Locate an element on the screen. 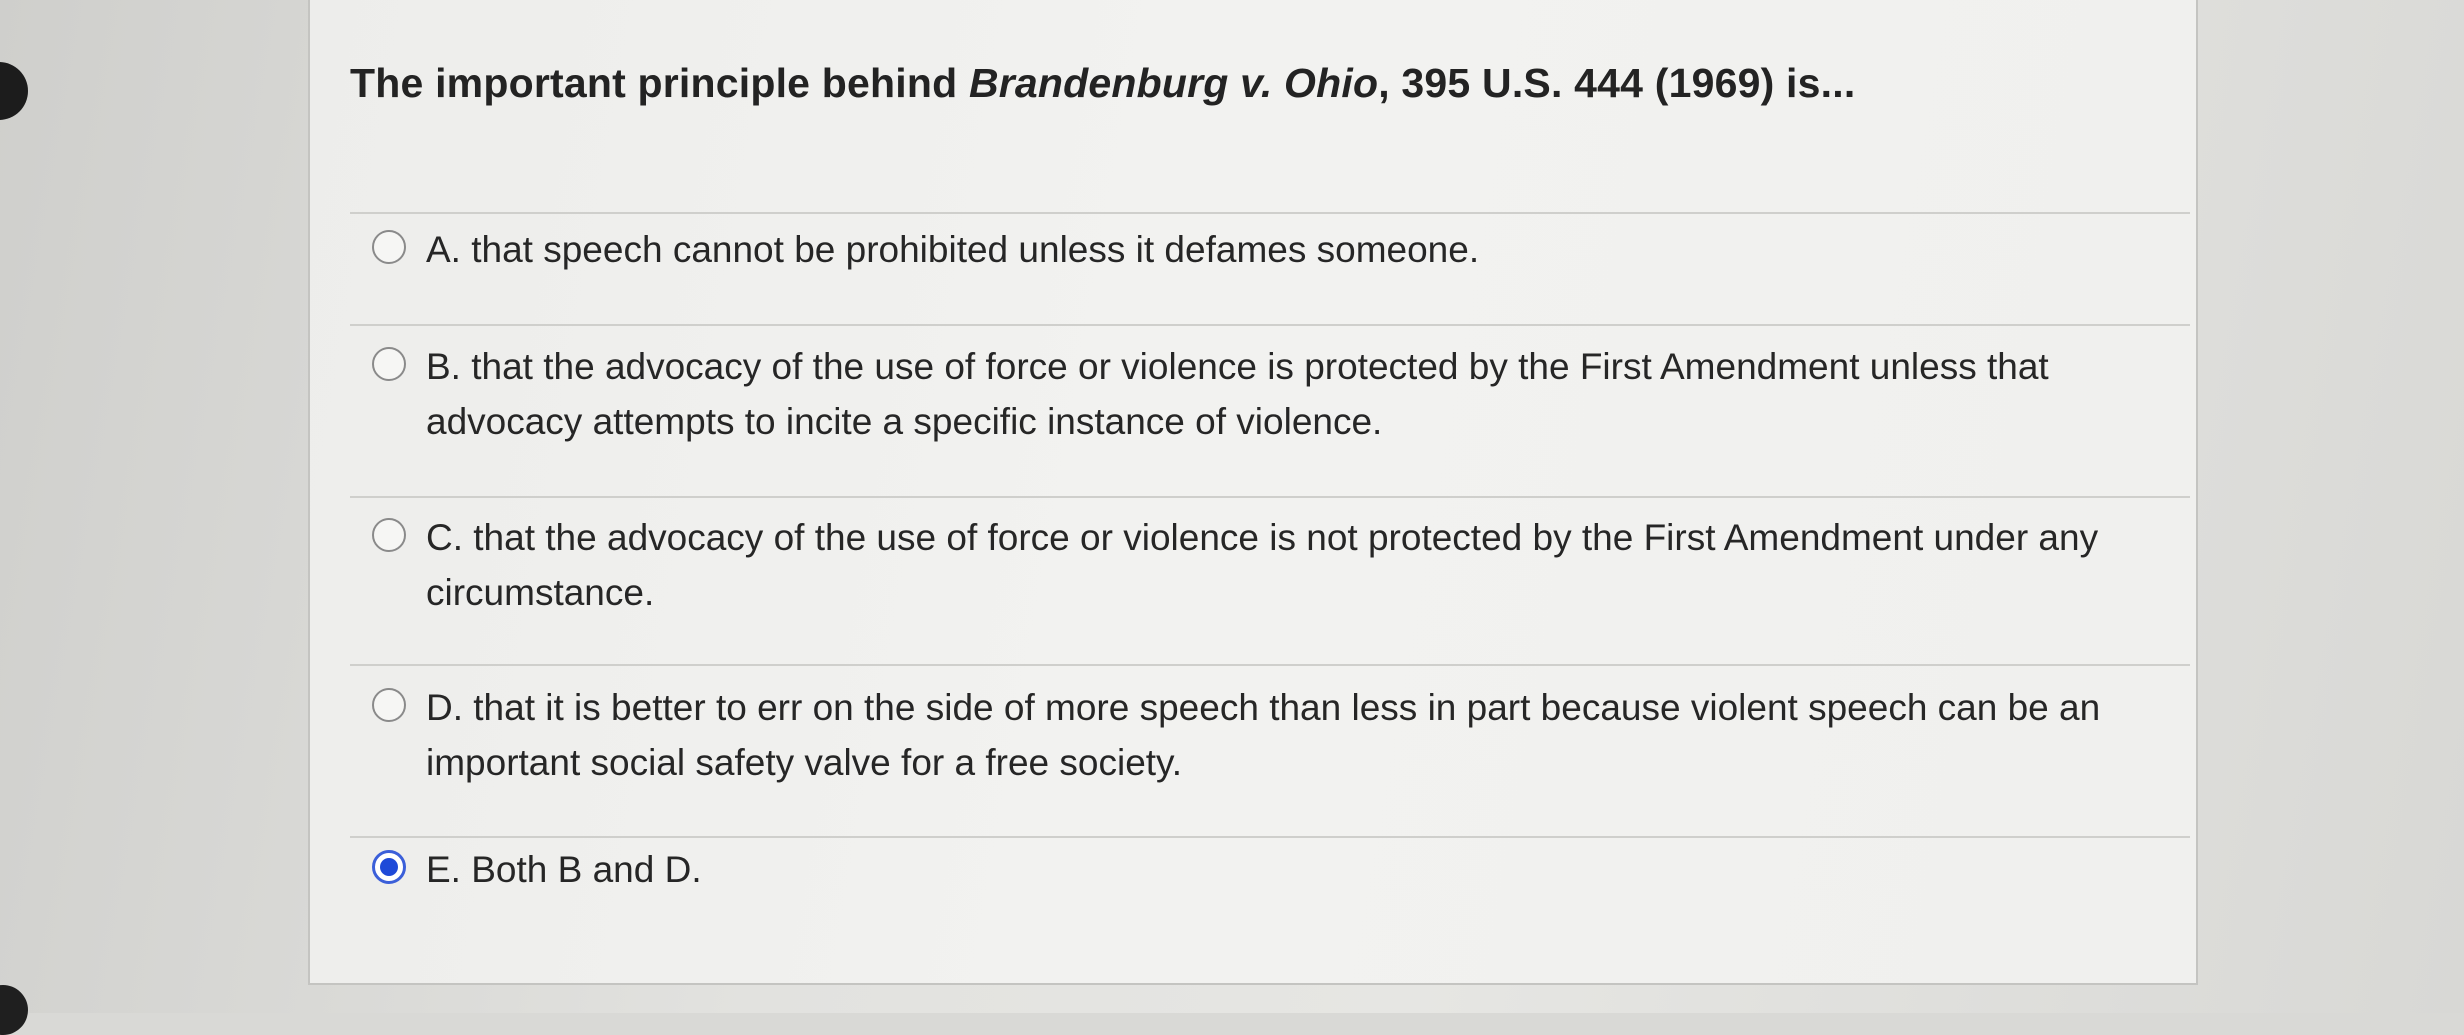 The width and height of the screenshot is (2464, 1035). option-e-label: E. Both B and D. is located at coordinates (564, 869).